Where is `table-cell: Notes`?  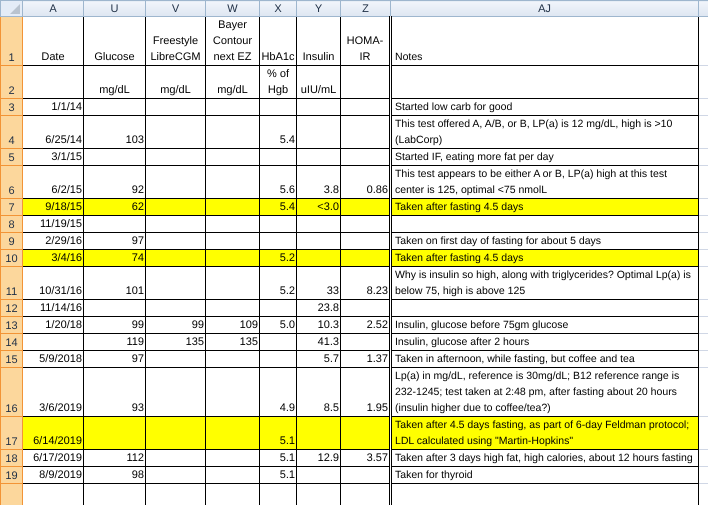 table-cell: Notes is located at coordinates (544, 41).